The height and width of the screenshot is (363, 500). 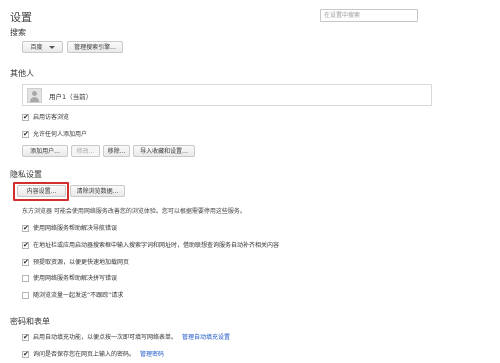 What do you see at coordinates (25, 337) in the screenshot?
I see `autofill-checkbox: ✔` at bounding box center [25, 337].